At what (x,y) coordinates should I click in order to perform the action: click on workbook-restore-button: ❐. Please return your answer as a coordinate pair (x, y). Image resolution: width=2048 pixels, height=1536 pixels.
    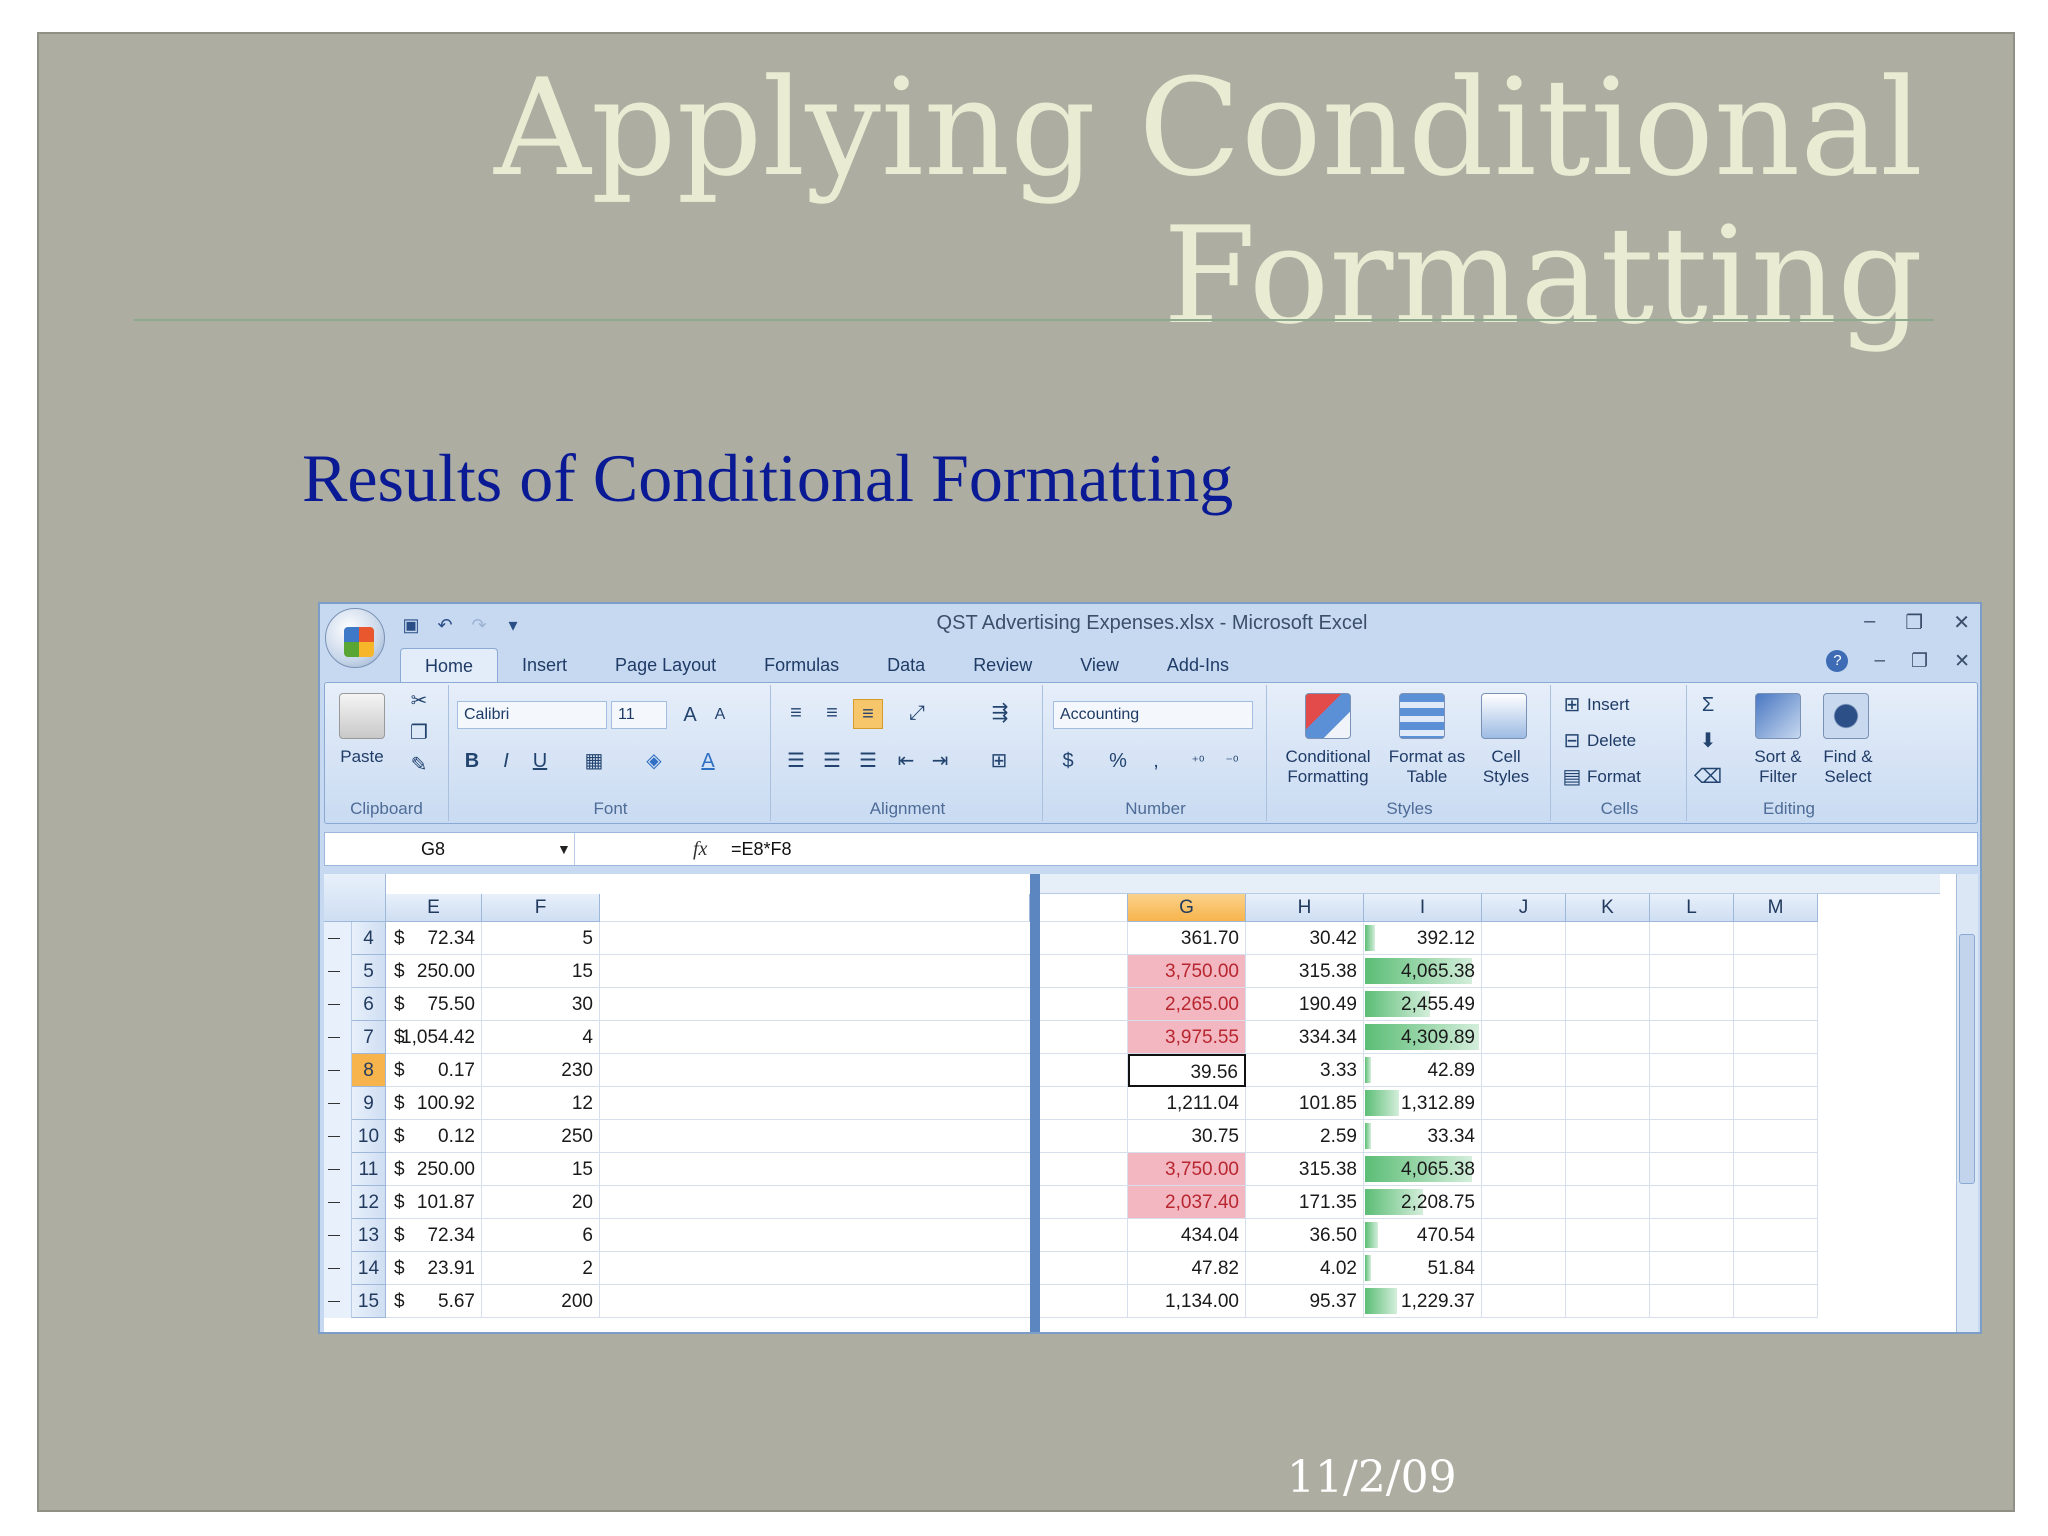
    Looking at the image, I should click on (1919, 661).